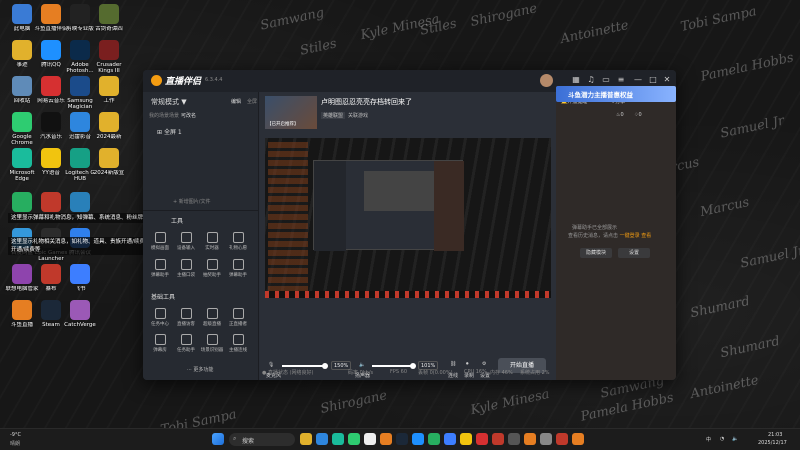 Image resolution: width=800 pixels, height=450 pixels. I want to click on tool-button: 场景识别器, so click(212, 343).